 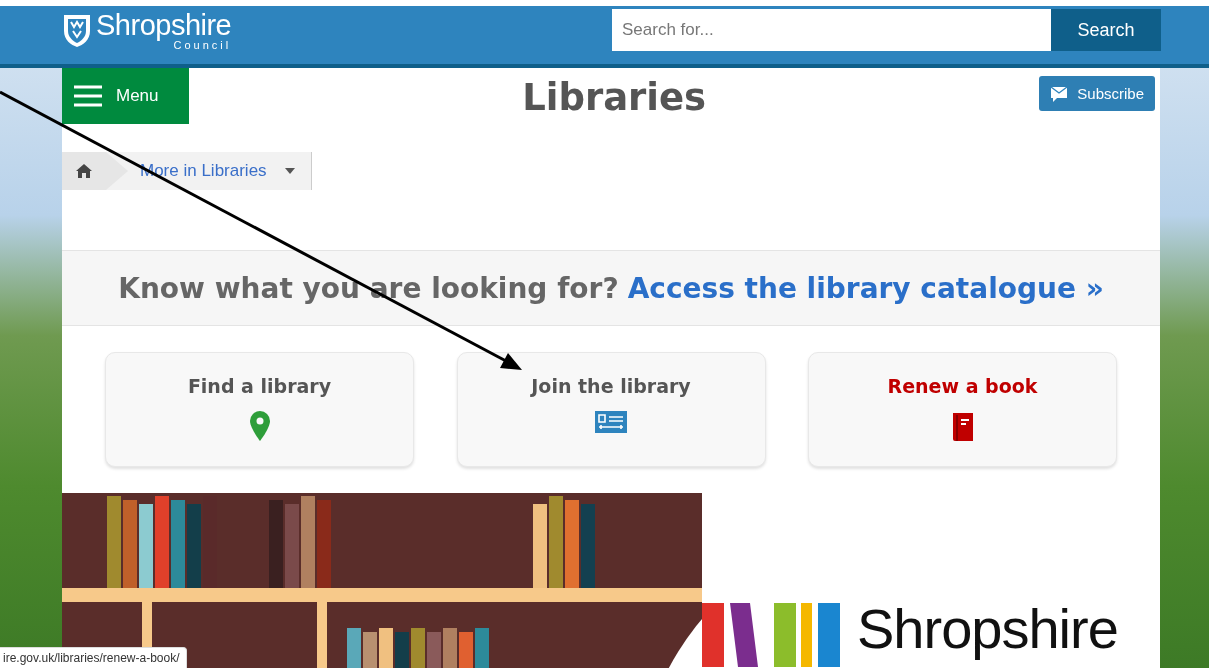 What do you see at coordinates (368, 288) in the screenshot?
I see `catalogue-prompt: Know what you are looking for?` at bounding box center [368, 288].